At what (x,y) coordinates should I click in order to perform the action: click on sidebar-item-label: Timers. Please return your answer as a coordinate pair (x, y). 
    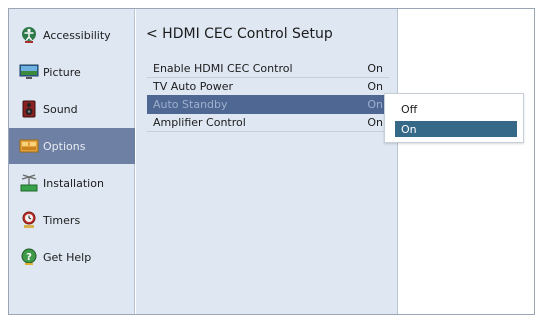
    Looking at the image, I should click on (62, 220).